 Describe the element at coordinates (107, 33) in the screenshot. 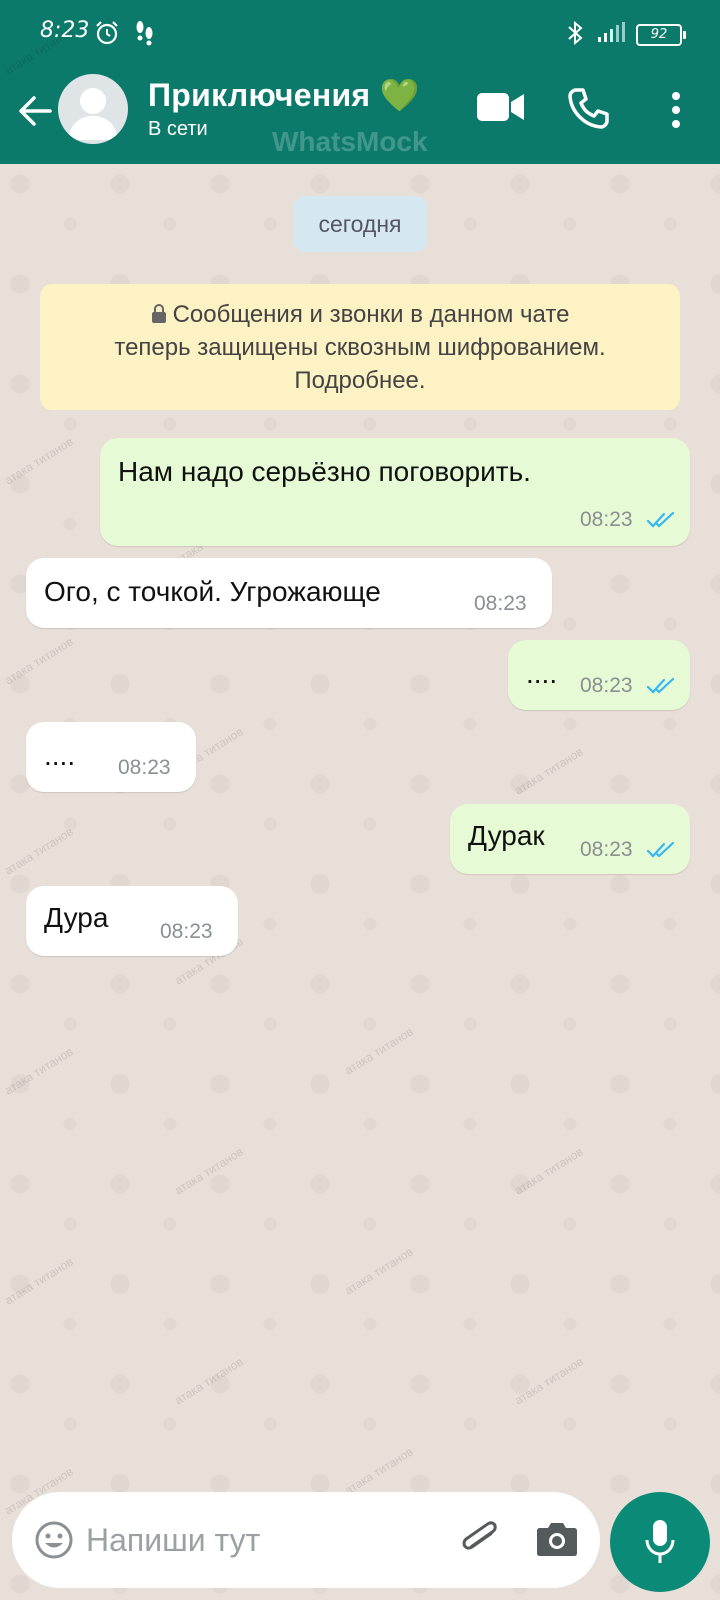

I see `alarm-icon` at that location.